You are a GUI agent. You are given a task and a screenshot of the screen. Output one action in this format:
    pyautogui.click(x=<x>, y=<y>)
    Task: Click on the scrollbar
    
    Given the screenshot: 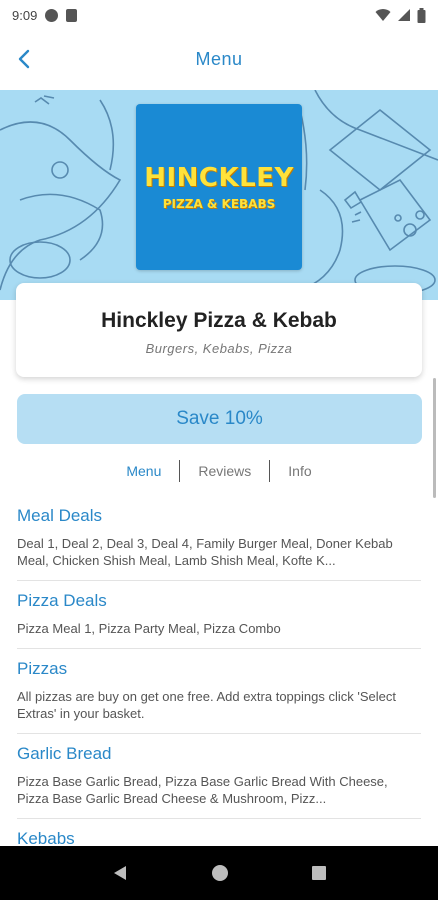 What is the action you would take?
    pyautogui.click(x=434, y=438)
    